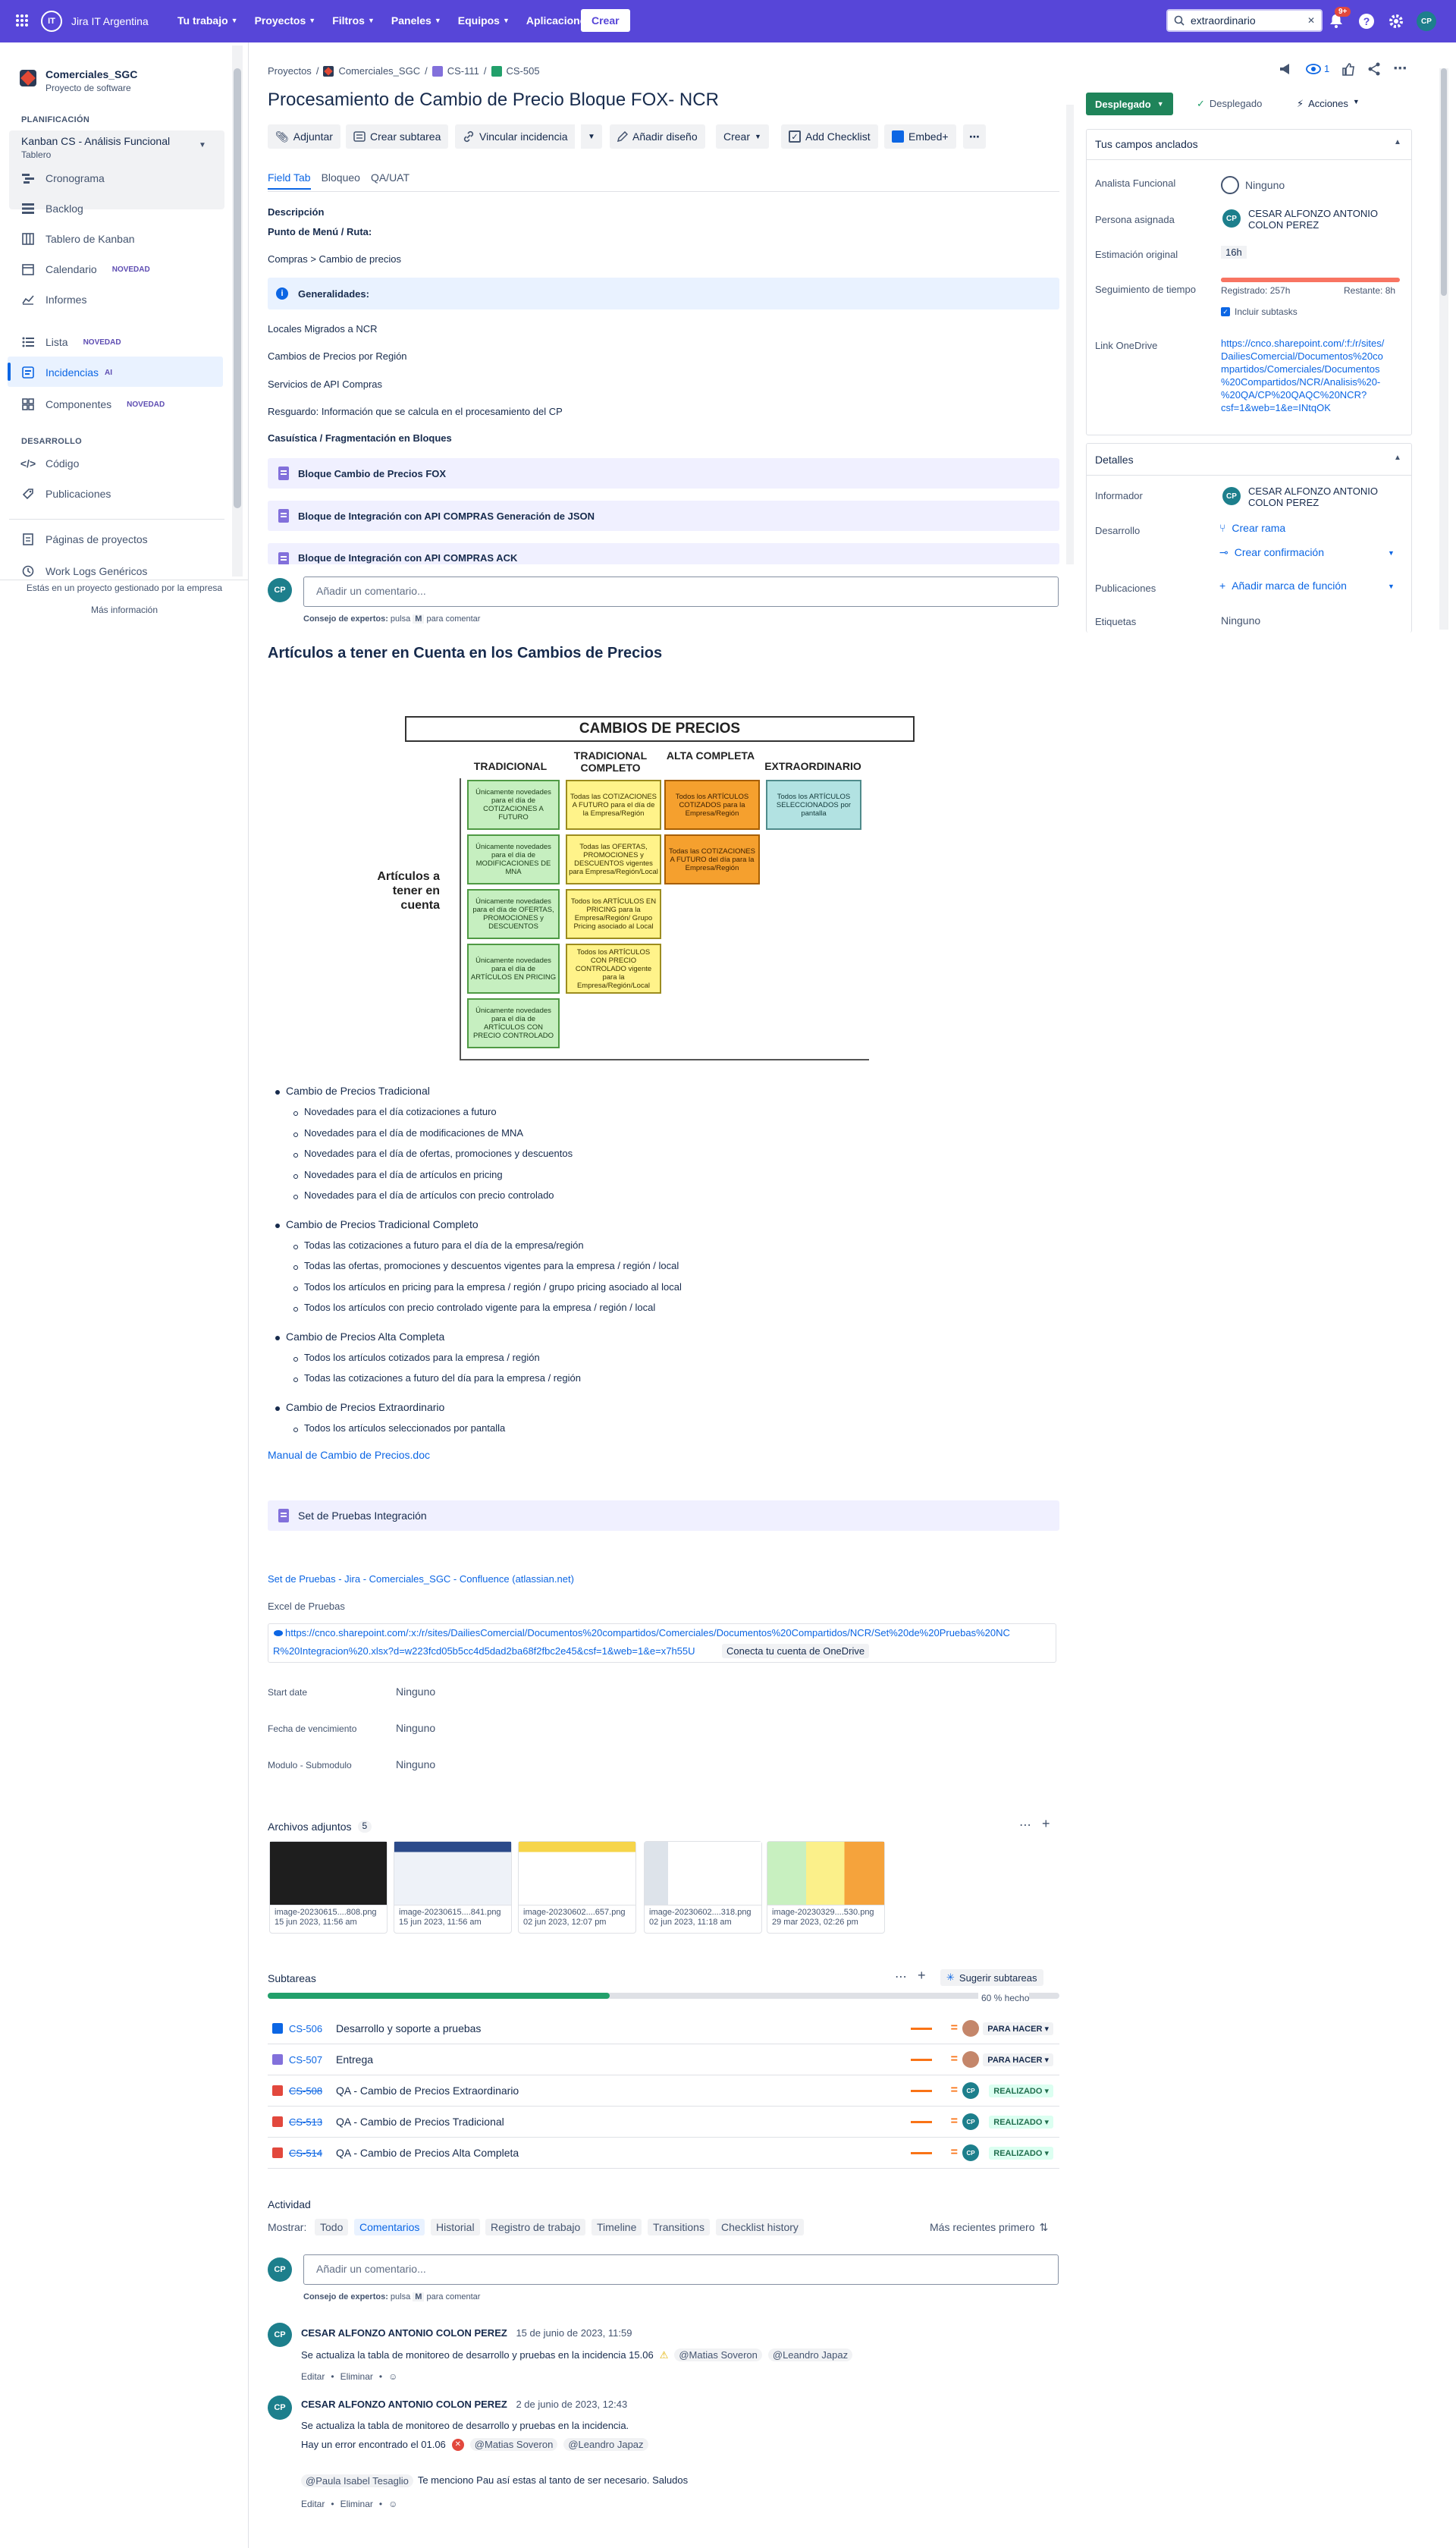 The height and width of the screenshot is (2548, 1456). Describe the element at coordinates (742, 136) in the screenshot. I see `create-dropdown-button: Crear ▼` at that location.